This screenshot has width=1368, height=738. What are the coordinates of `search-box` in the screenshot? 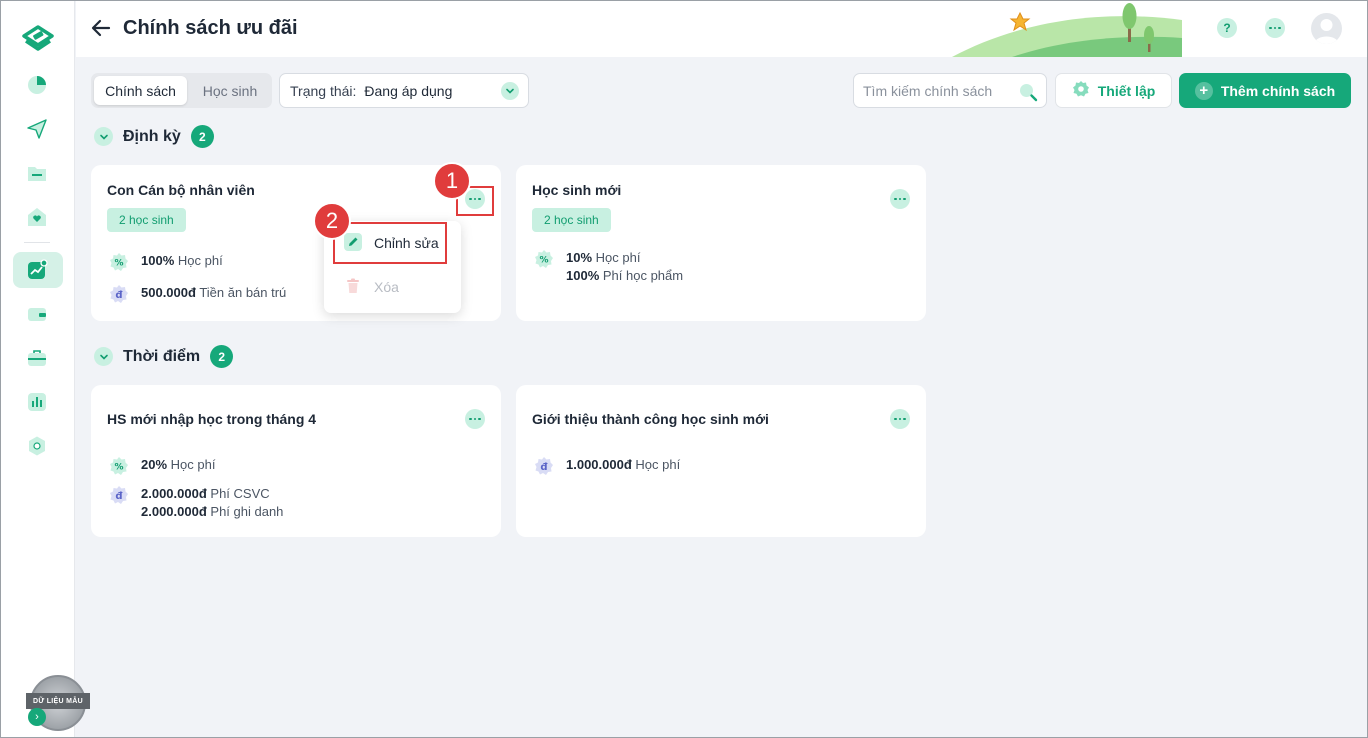 It's located at (950, 90).